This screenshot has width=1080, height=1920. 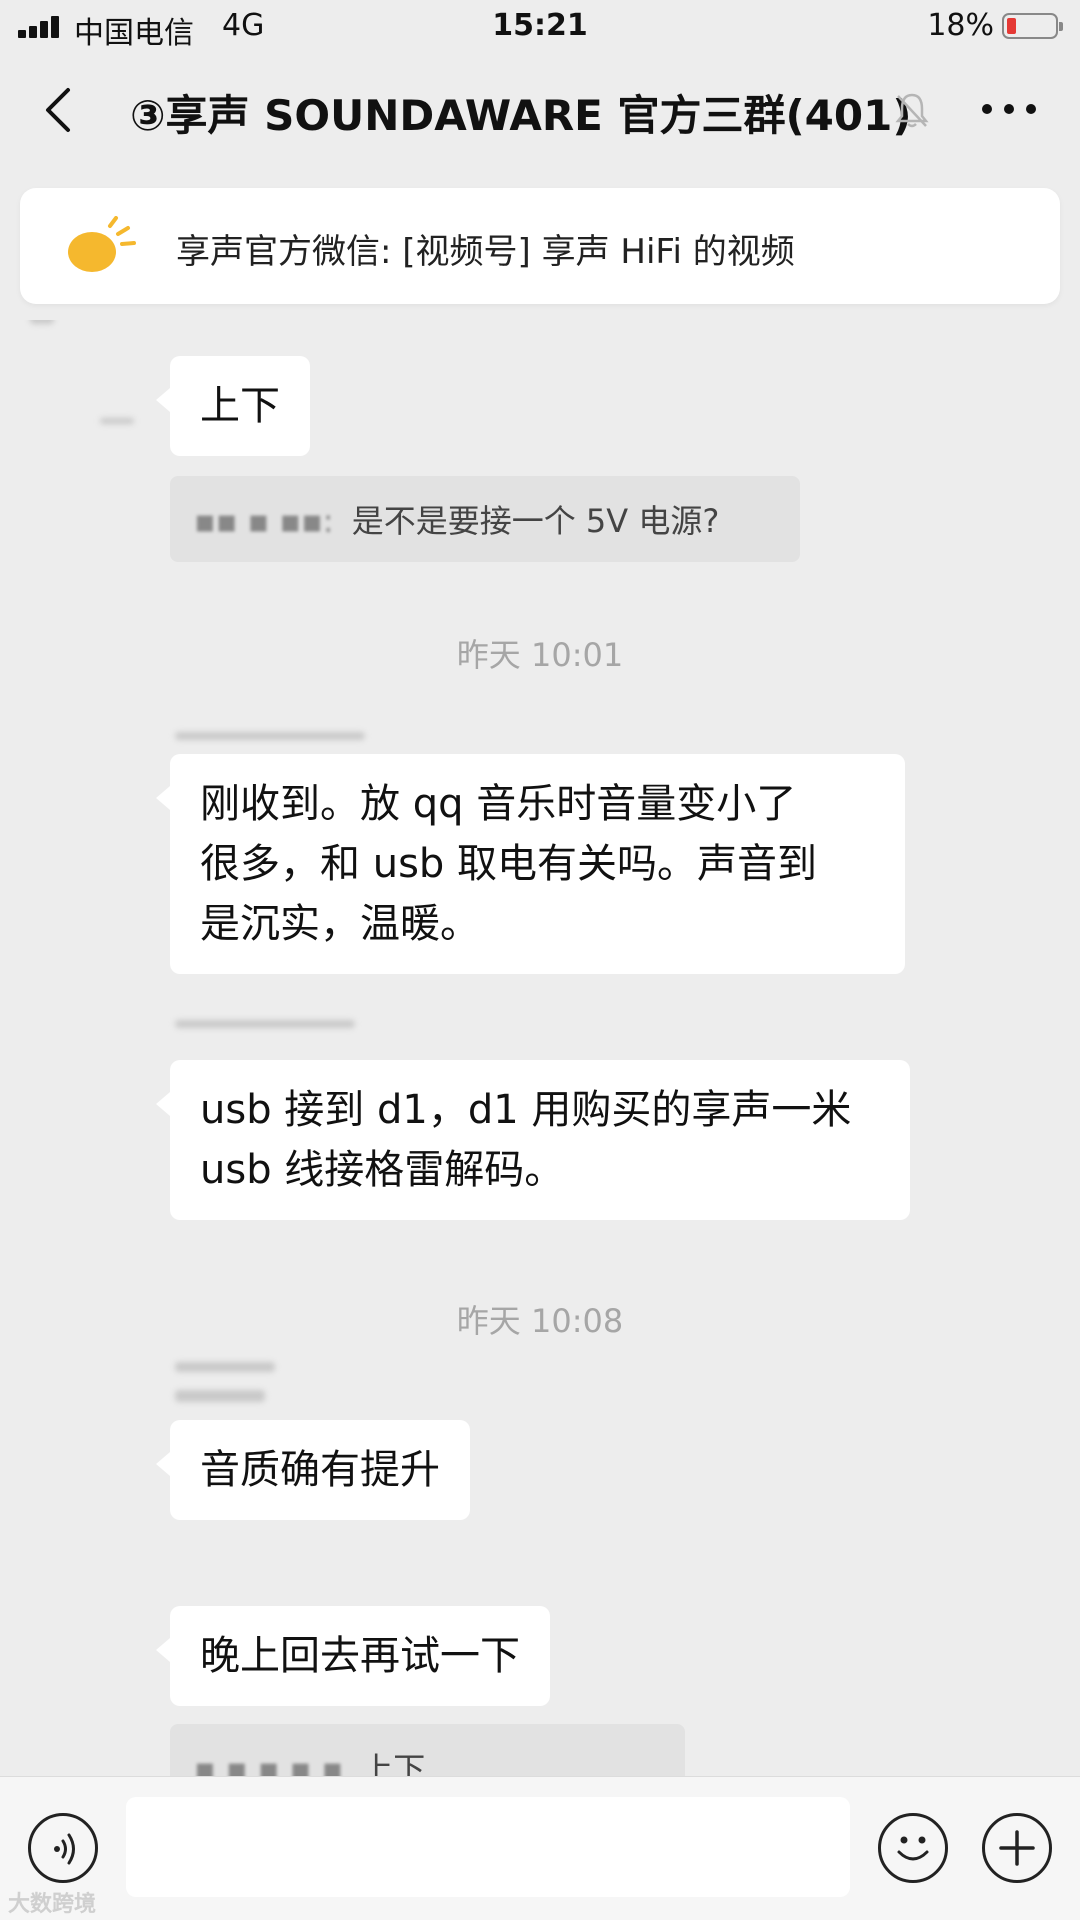 I want to click on message-line: 是沉实，温暖。, so click(x=340, y=924).